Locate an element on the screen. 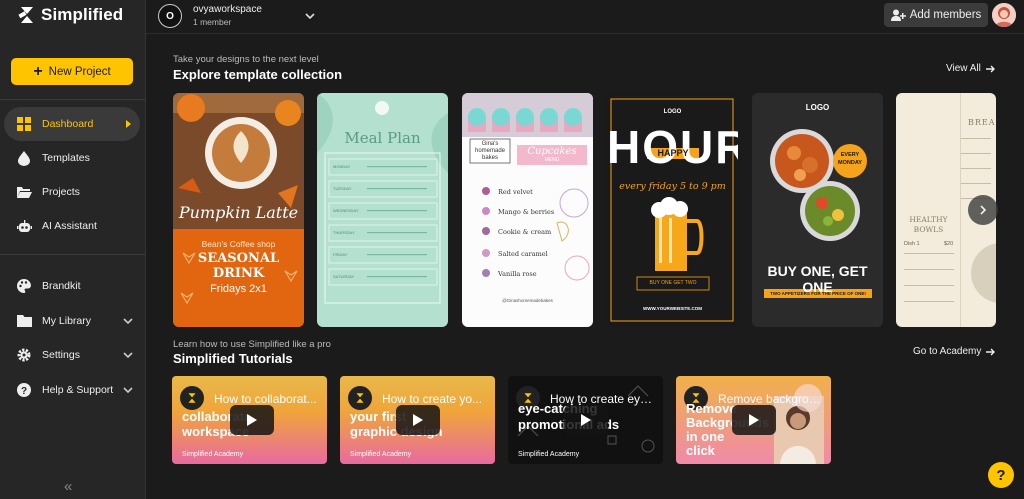 The width and height of the screenshot is (1024, 499). brand-logo: Simplified is located at coordinates (70, 15).